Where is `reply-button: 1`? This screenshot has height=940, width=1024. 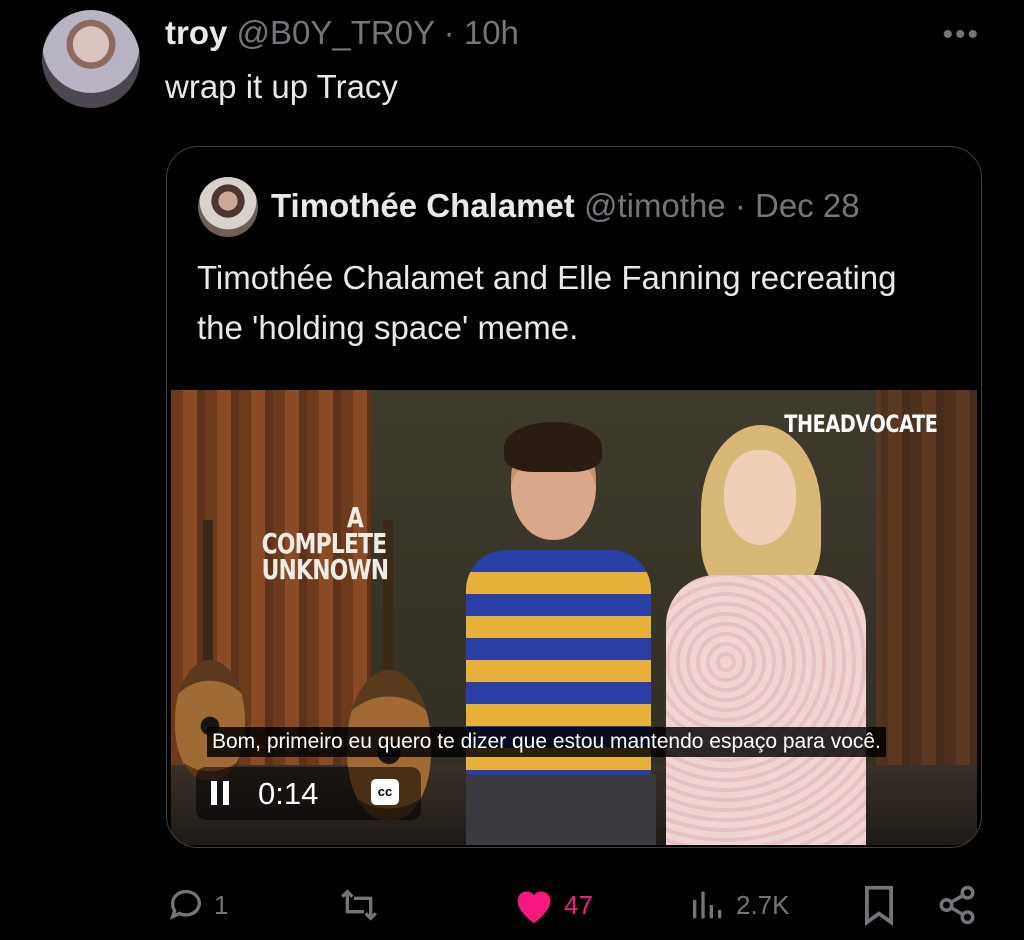
reply-button: 1 is located at coordinates (197, 905).